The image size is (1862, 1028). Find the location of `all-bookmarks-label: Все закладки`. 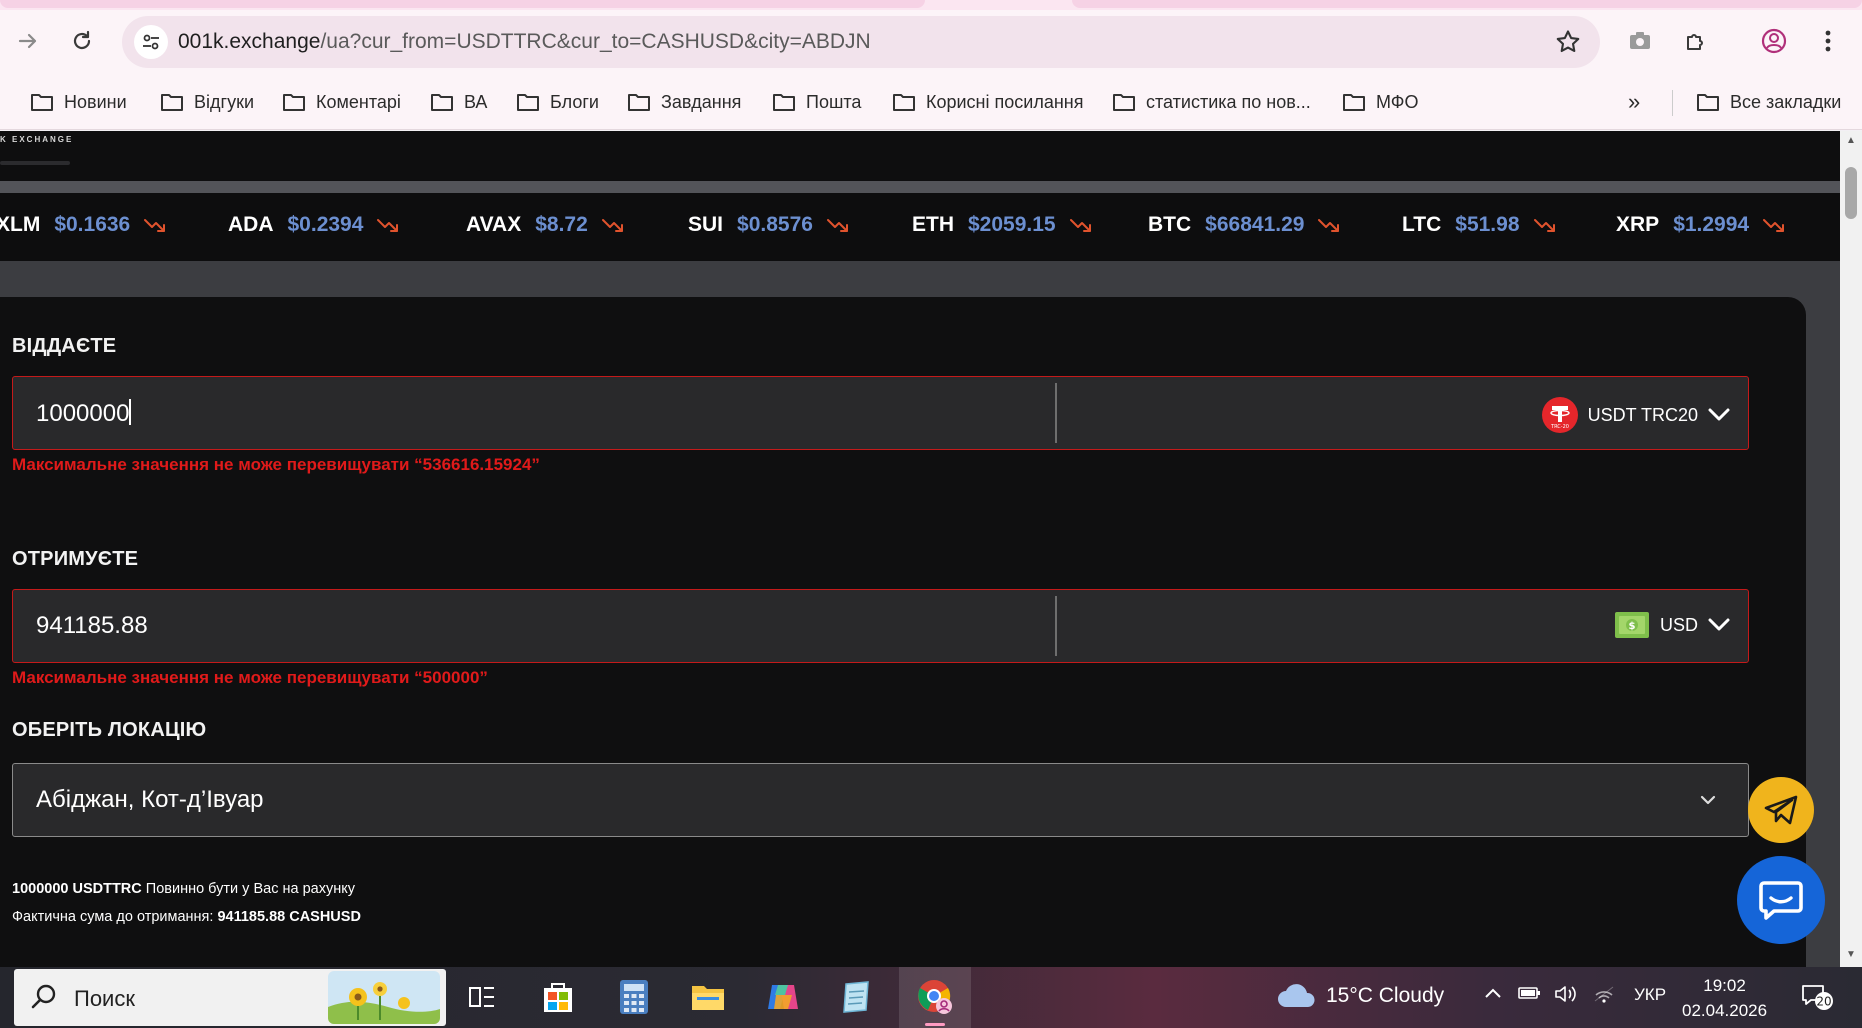

all-bookmarks-label: Все закладки is located at coordinates (1786, 101).